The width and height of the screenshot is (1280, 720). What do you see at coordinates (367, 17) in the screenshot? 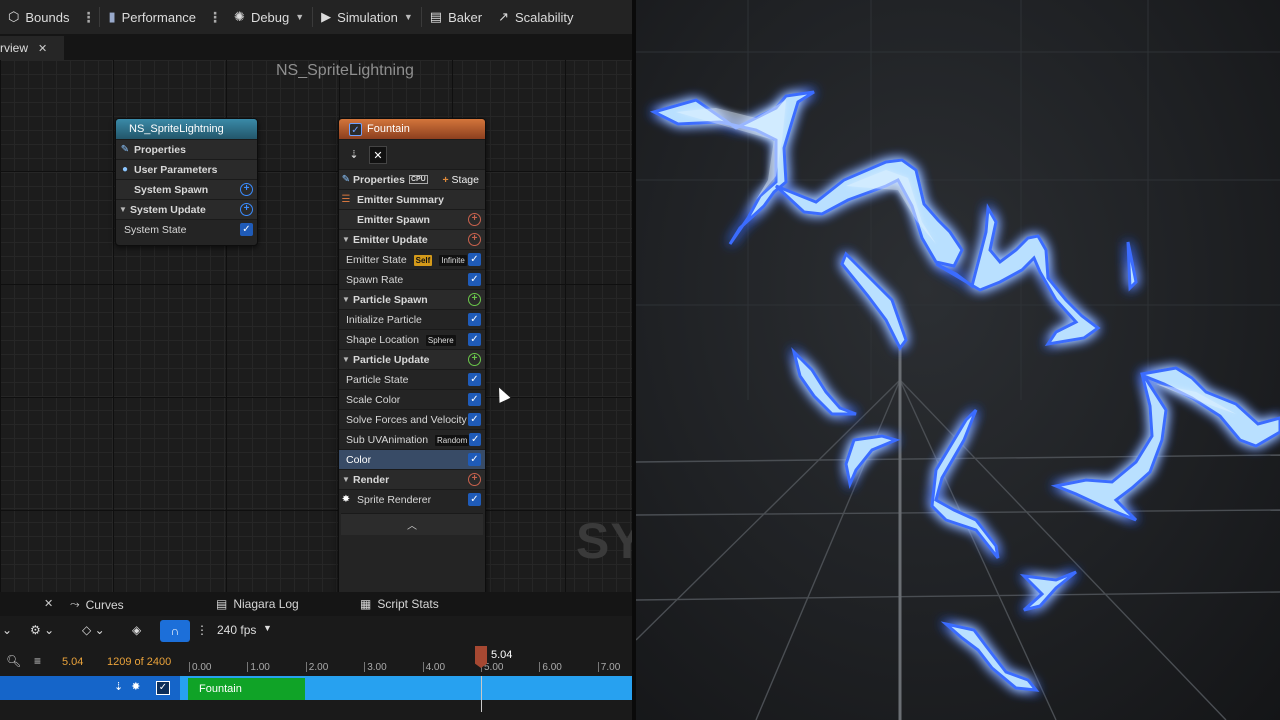
I see `simulation-button: ▶ Simulation ▼` at bounding box center [367, 17].